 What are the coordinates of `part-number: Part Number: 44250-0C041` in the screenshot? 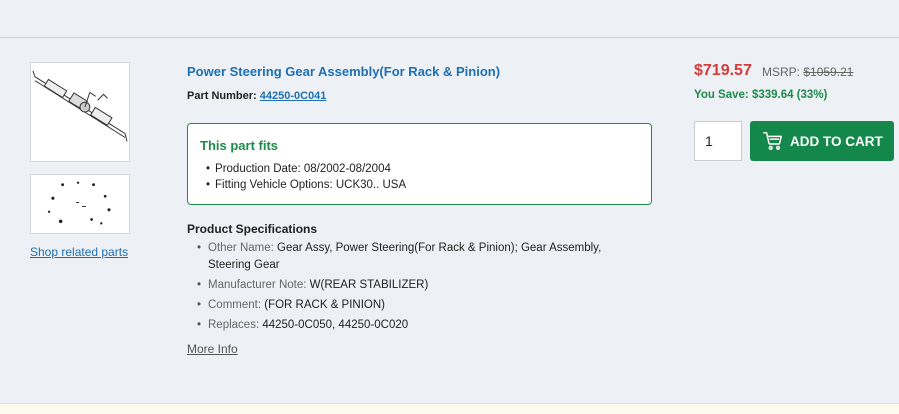 It's located at (256, 96).